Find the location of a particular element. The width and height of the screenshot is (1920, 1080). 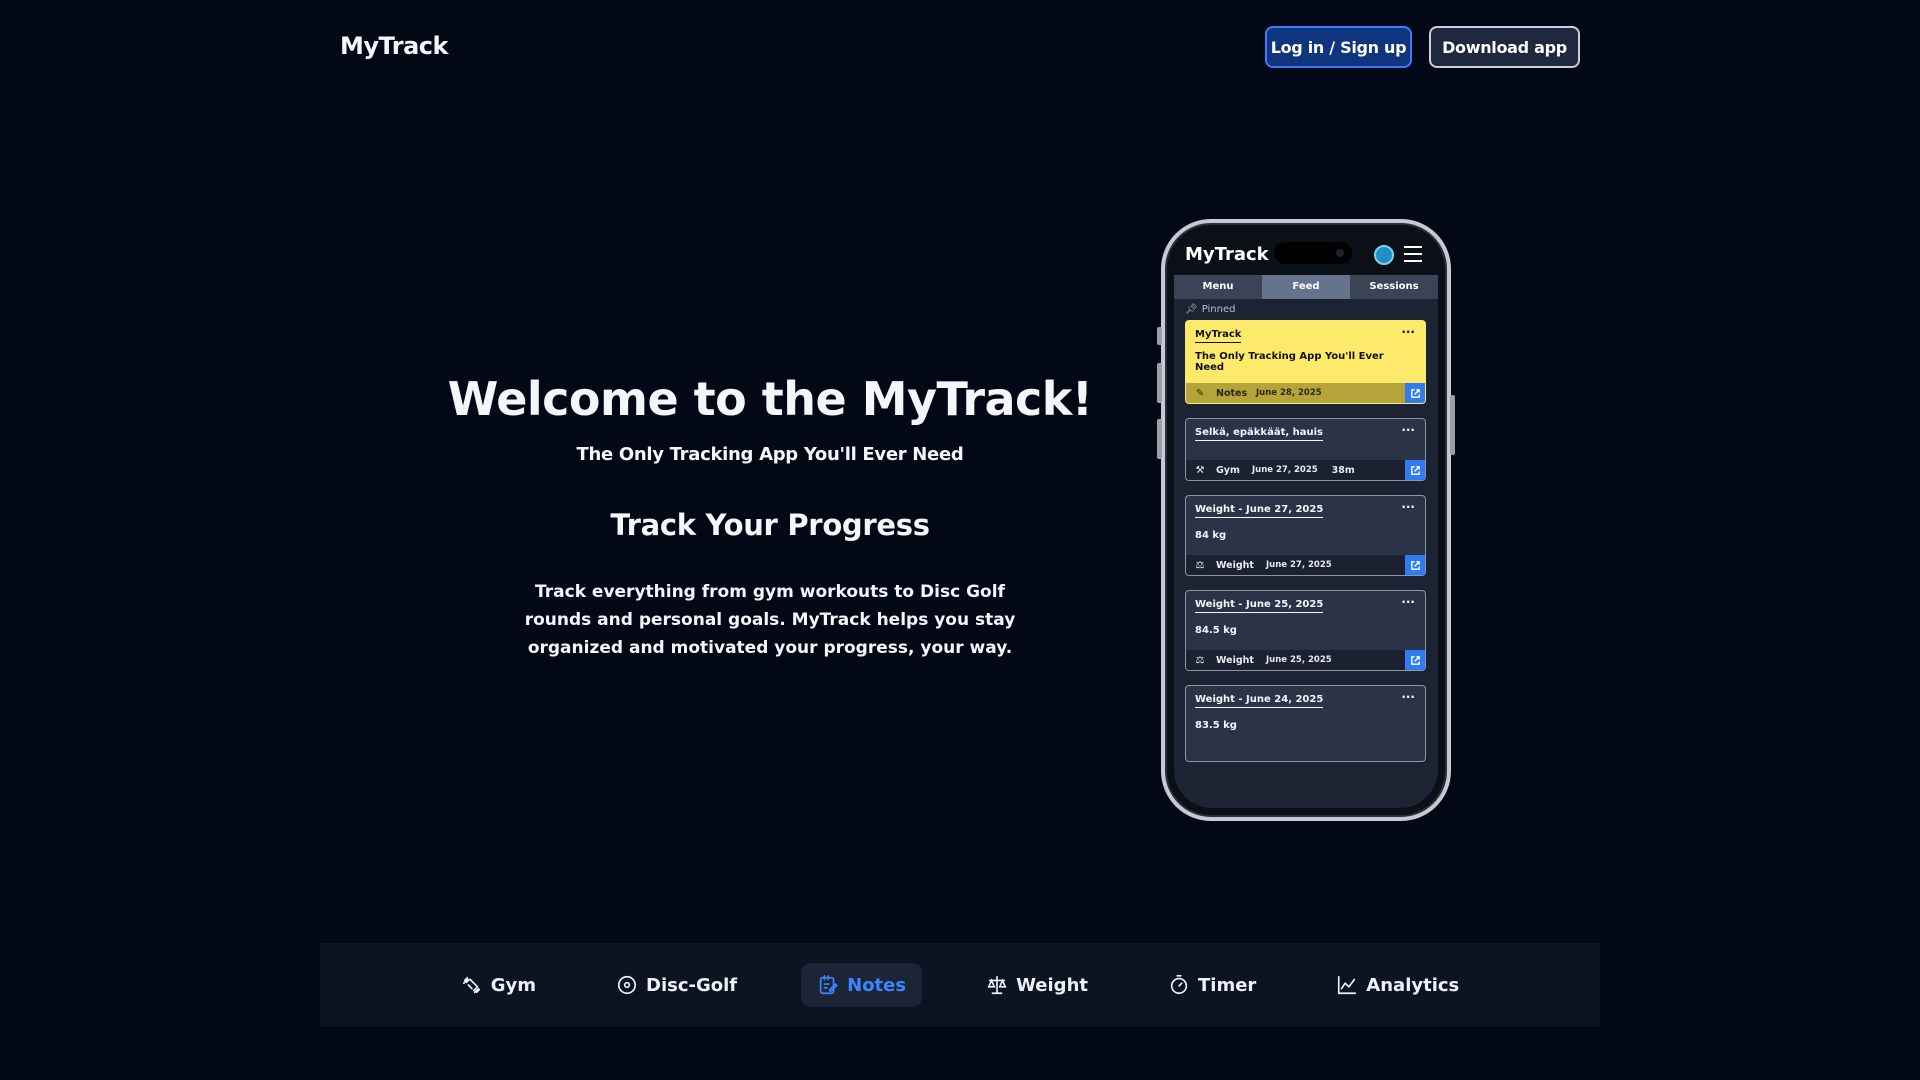

hero-subtitle: The Only Tracking App You'll Ever Need is located at coordinates (770, 454).